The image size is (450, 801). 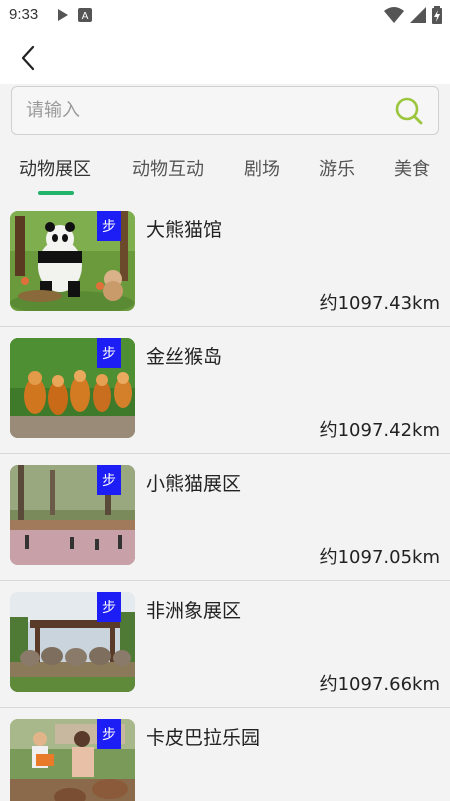 What do you see at coordinates (194, 611) in the screenshot?
I see `item-name: 非洲象展区` at bounding box center [194, 611].